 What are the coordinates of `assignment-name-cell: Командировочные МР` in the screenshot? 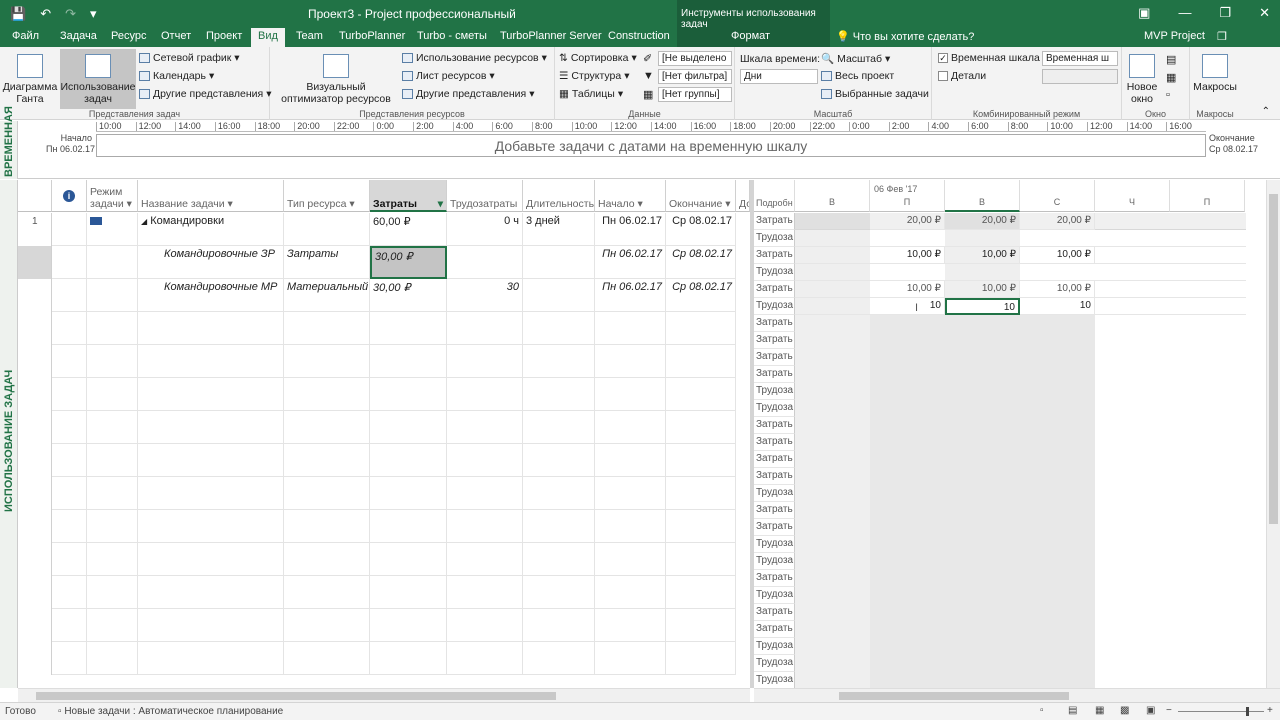 It's located at (211, 295).